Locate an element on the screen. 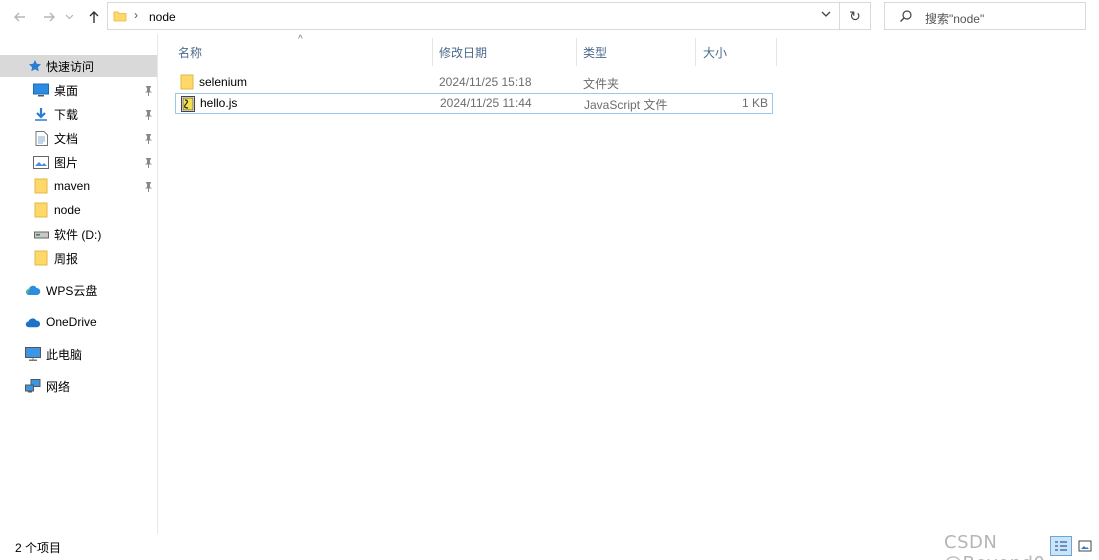 Image resolution: width=1099 pixels, height=560 pixels. sidebar-item-node: node is located at coordinates (78, 210).